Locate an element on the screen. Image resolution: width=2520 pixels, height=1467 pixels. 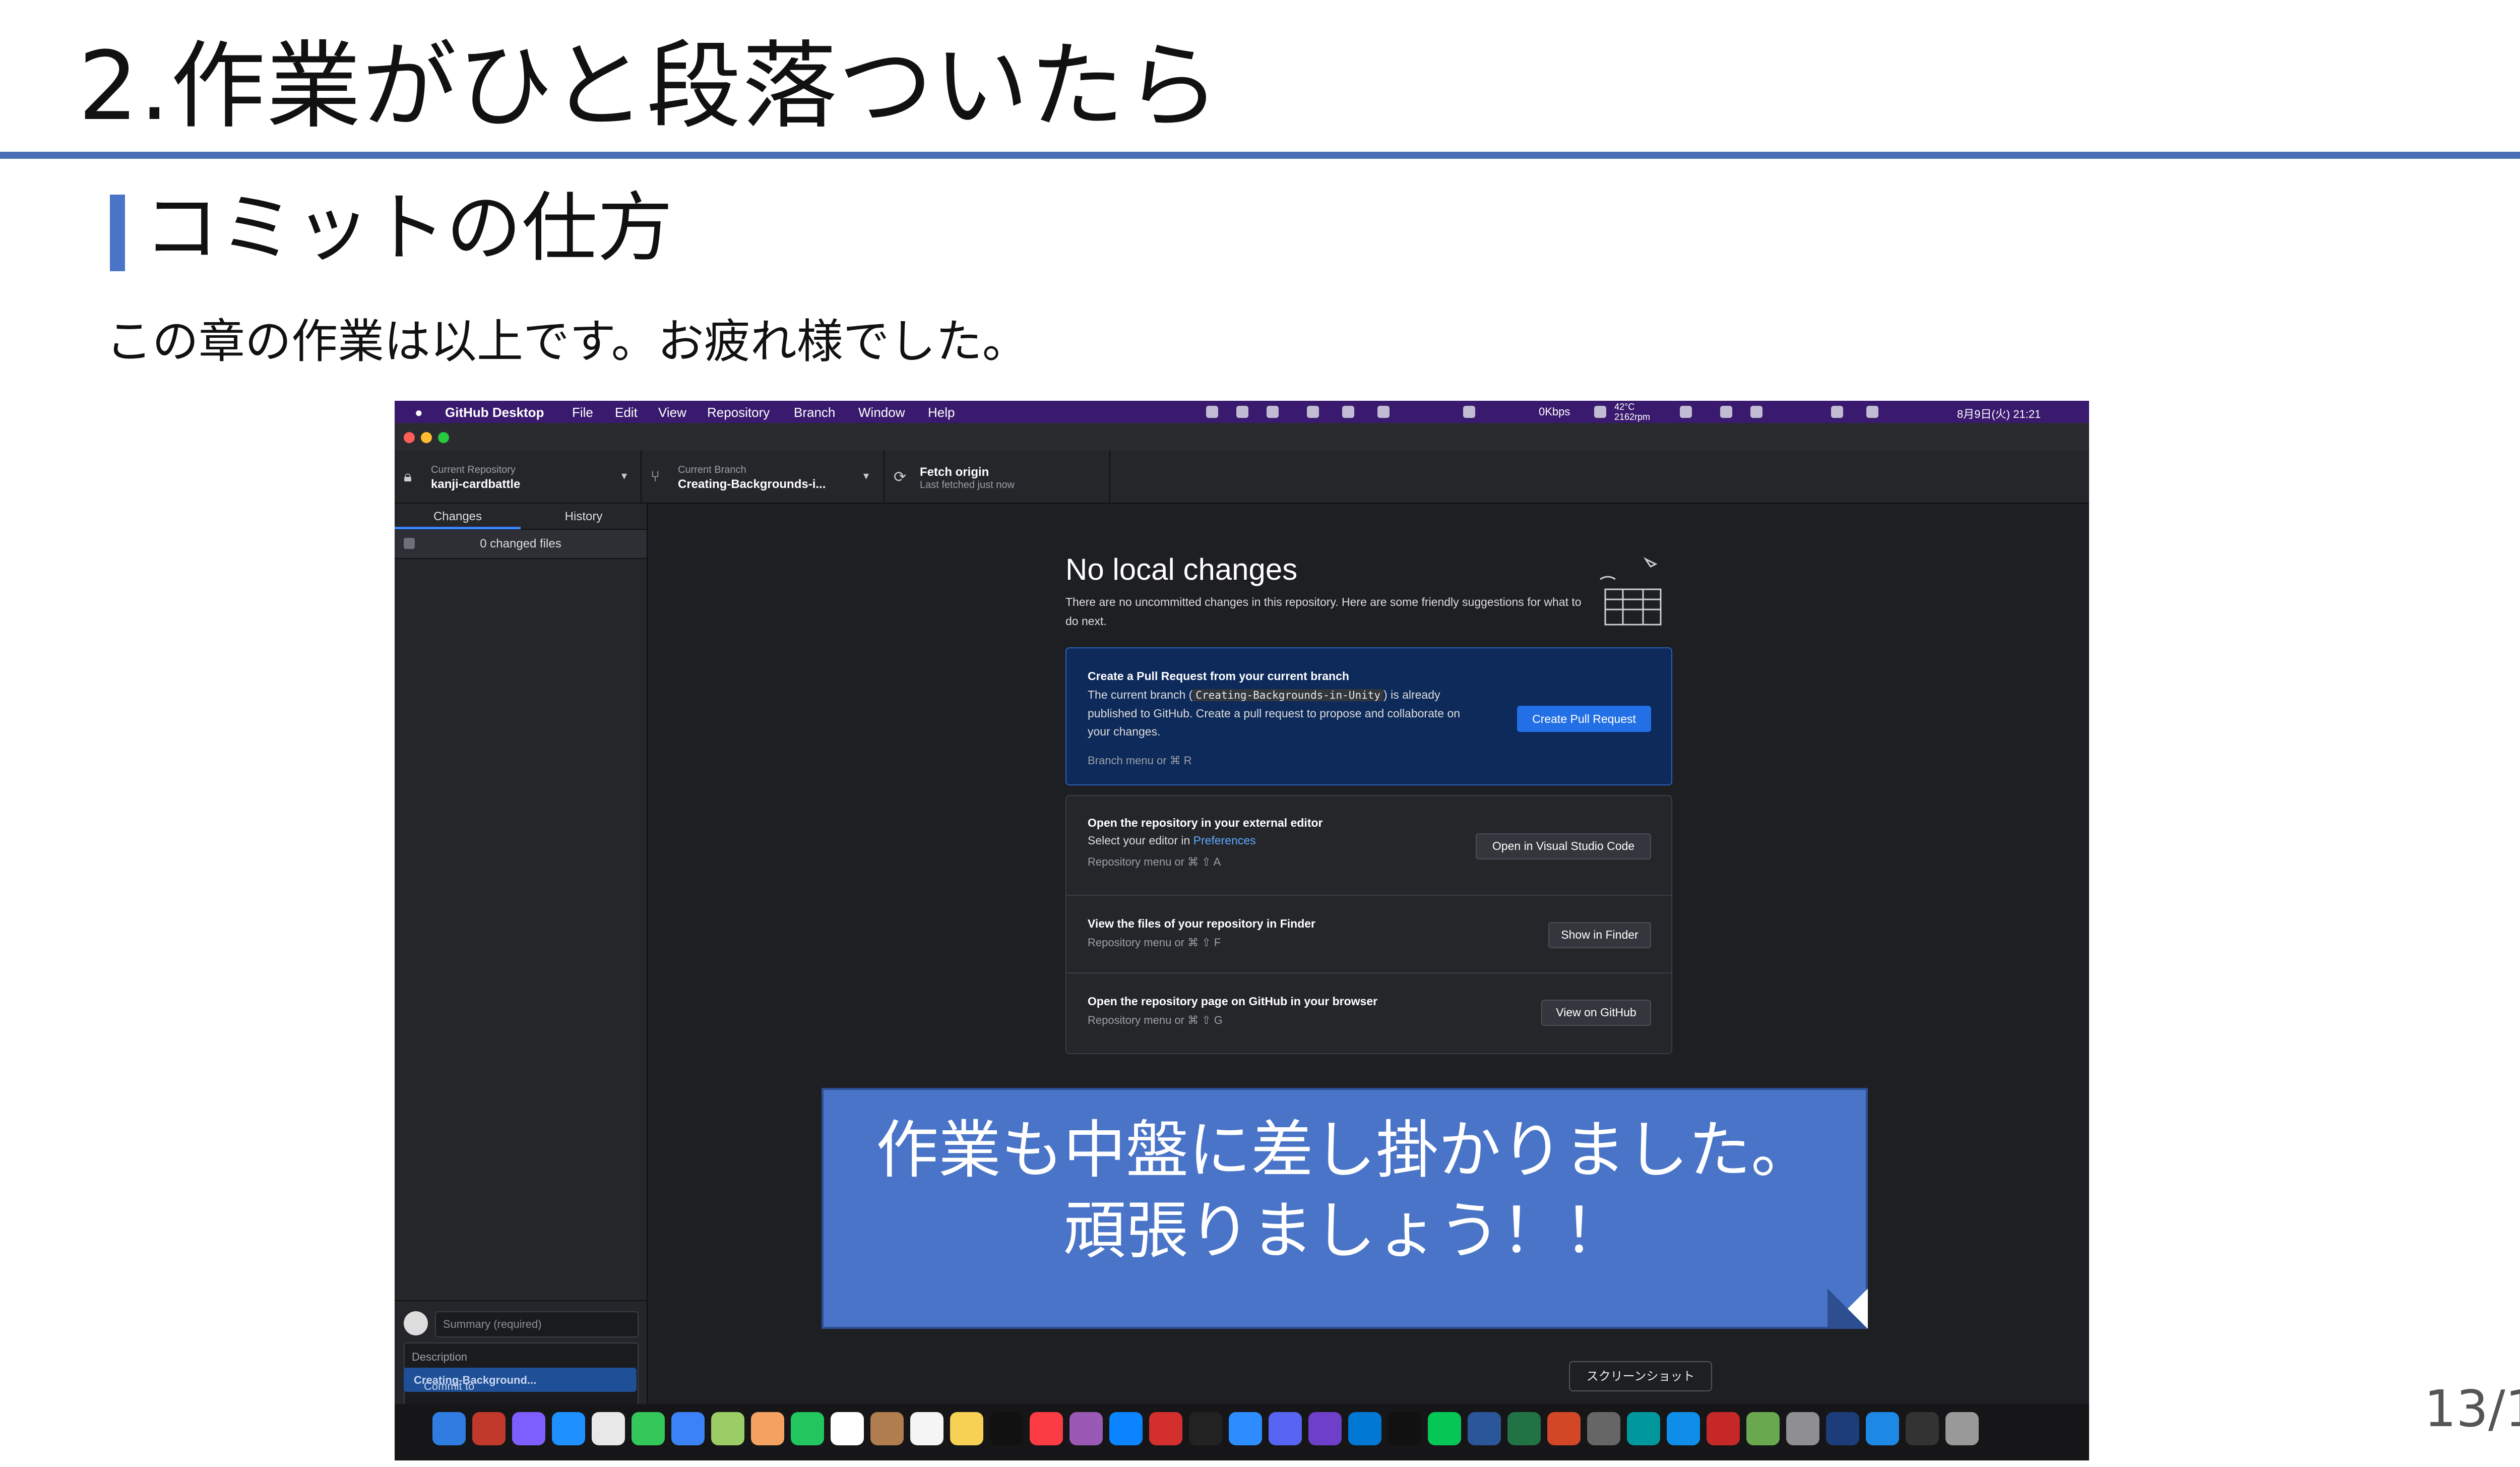
tab-changes: Changes is located at coordinates (458, 517).